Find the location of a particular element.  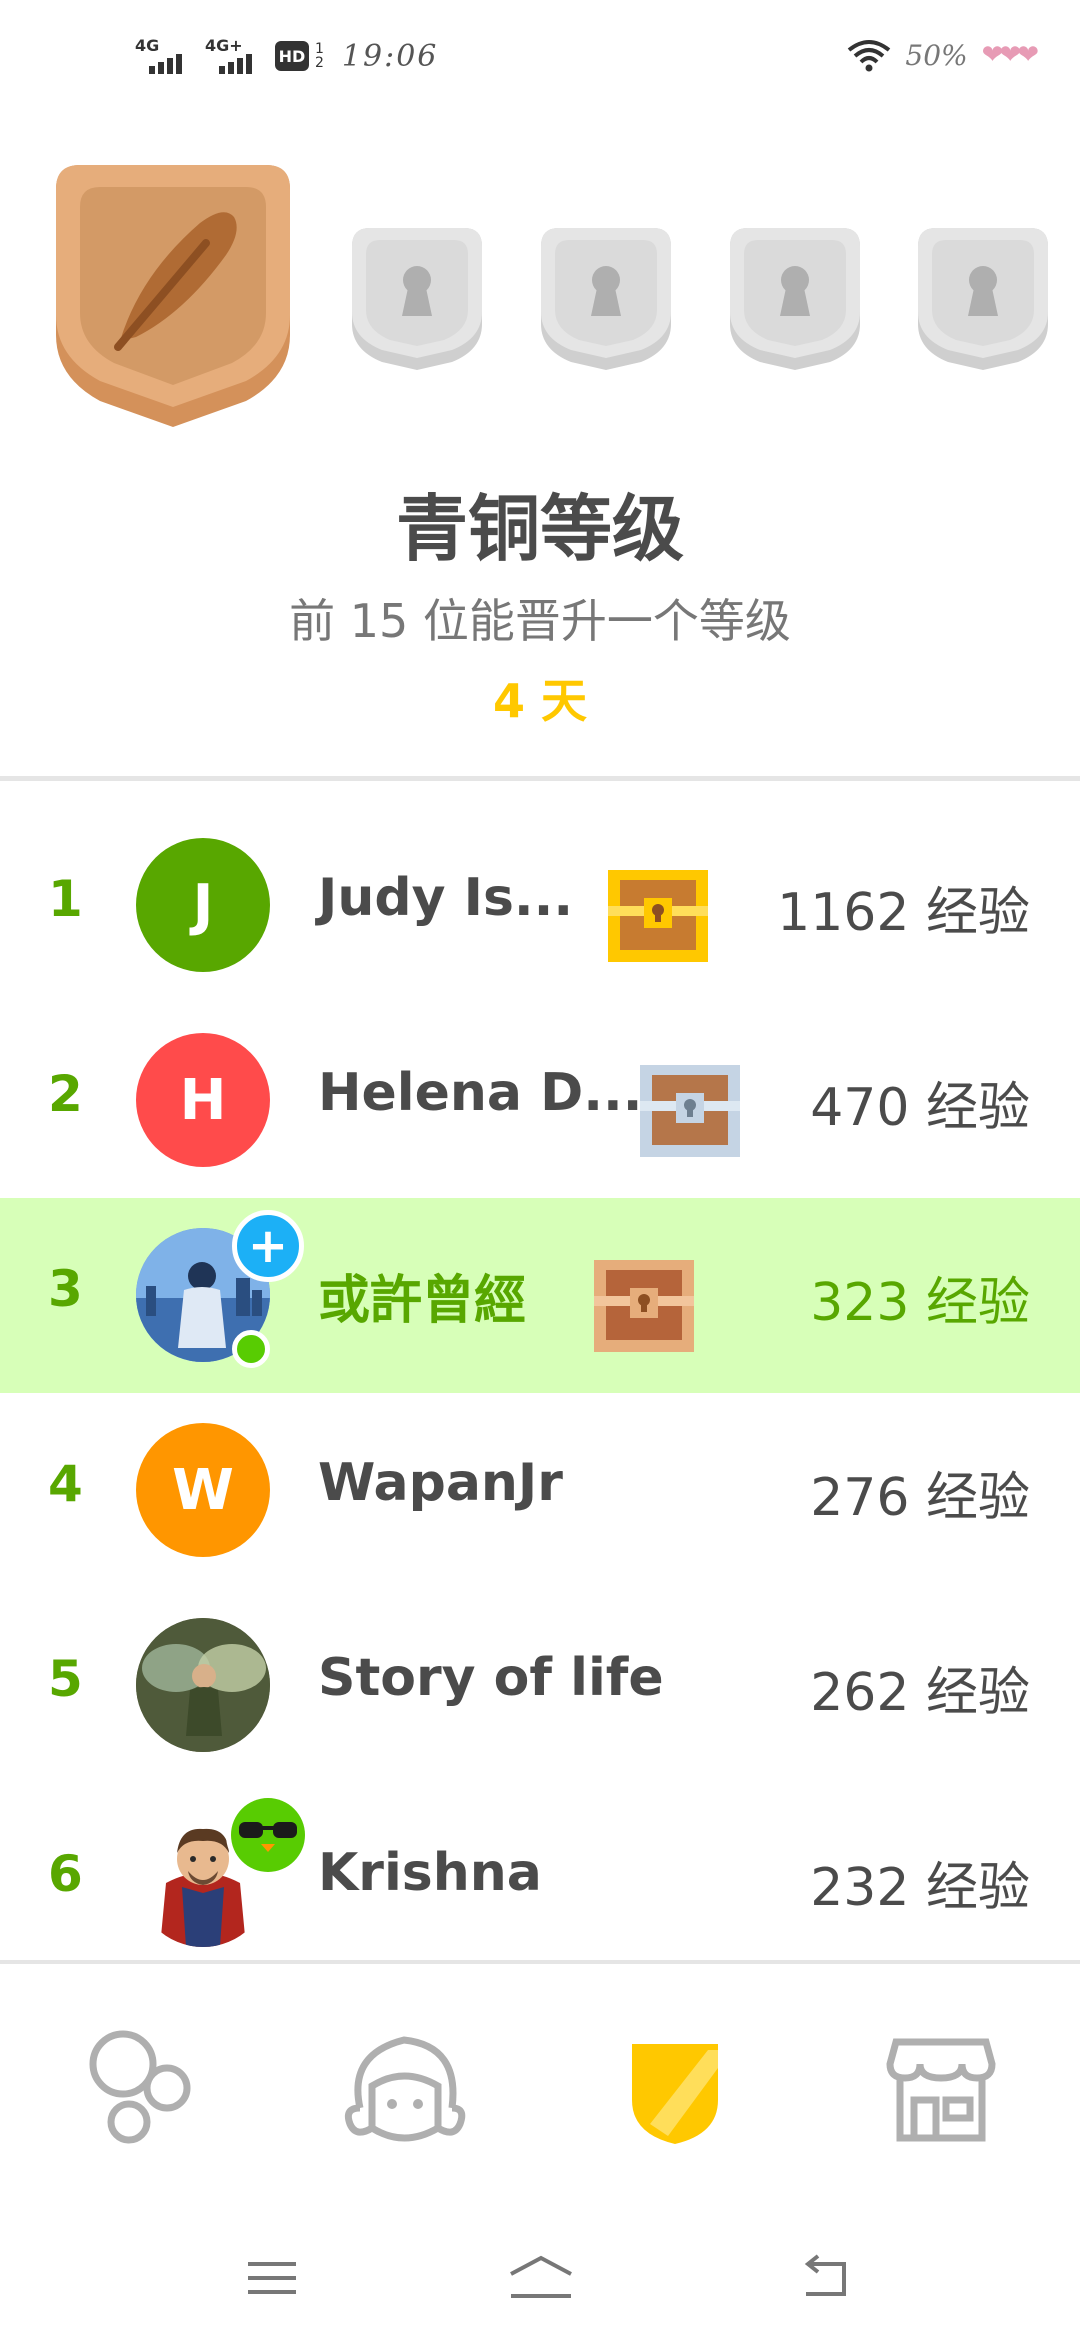

clock: 19:06 is located at coordinates (390, 56).